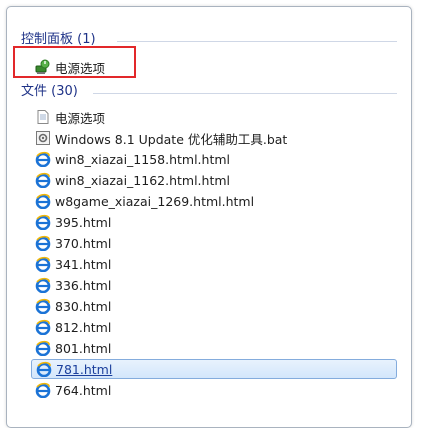 This screenshot has height=428, width=426. Describe the element at coordinates (214, 285) in the screenshot. I see `file-result-item: 336.html` at that location.